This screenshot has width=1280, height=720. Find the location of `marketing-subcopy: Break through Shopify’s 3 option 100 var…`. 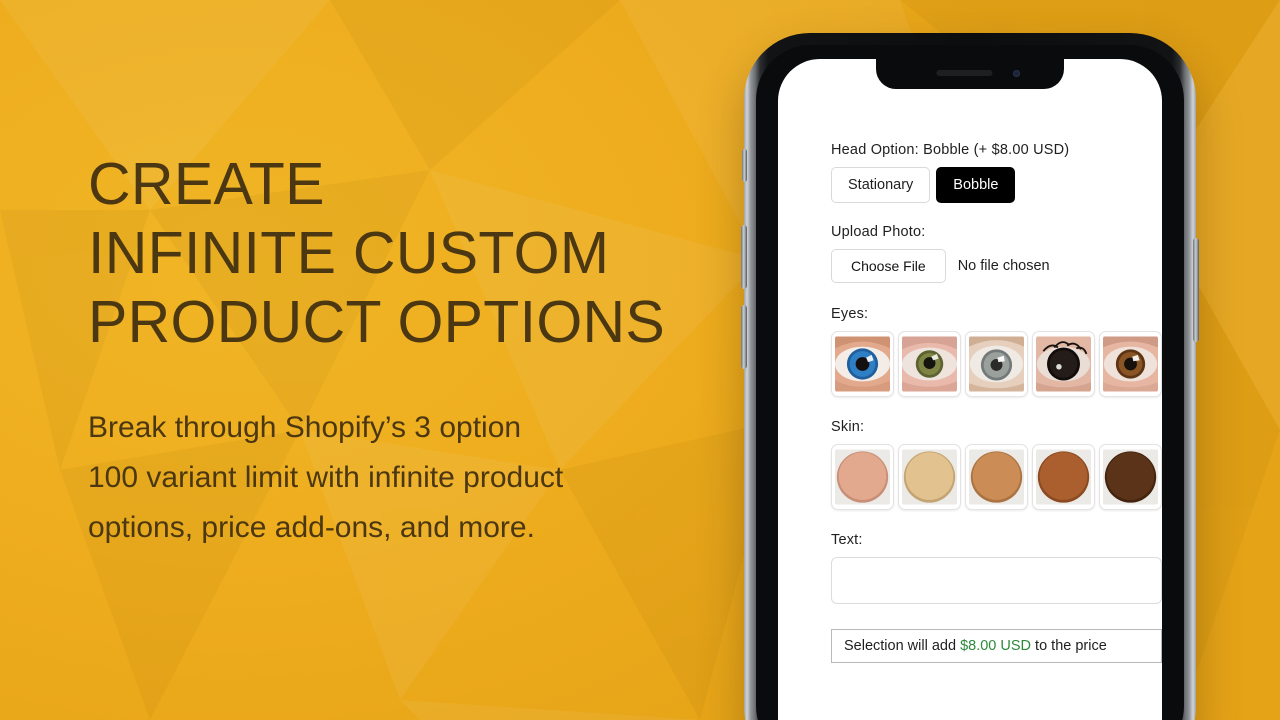

marketing-subcopy: Break through Shopify’s 3 option 100 var… is located at coordinates (326, 477).